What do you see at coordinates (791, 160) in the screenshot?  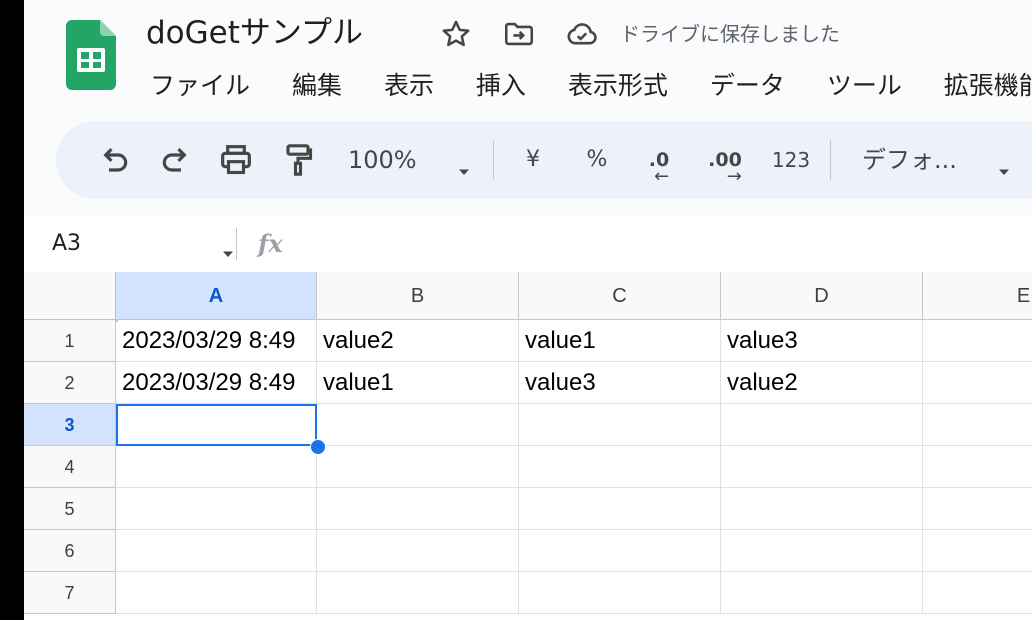 I see `more-formats-button: 123` at bounding box center [791, 160].